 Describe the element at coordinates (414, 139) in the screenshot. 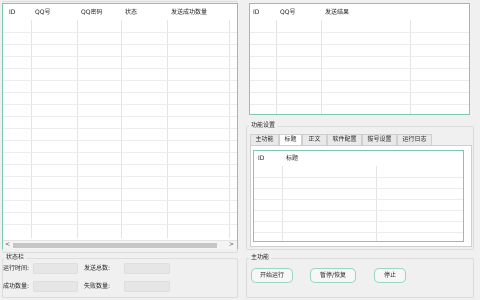

I see `tab-run-log: 运行日志` at that location.